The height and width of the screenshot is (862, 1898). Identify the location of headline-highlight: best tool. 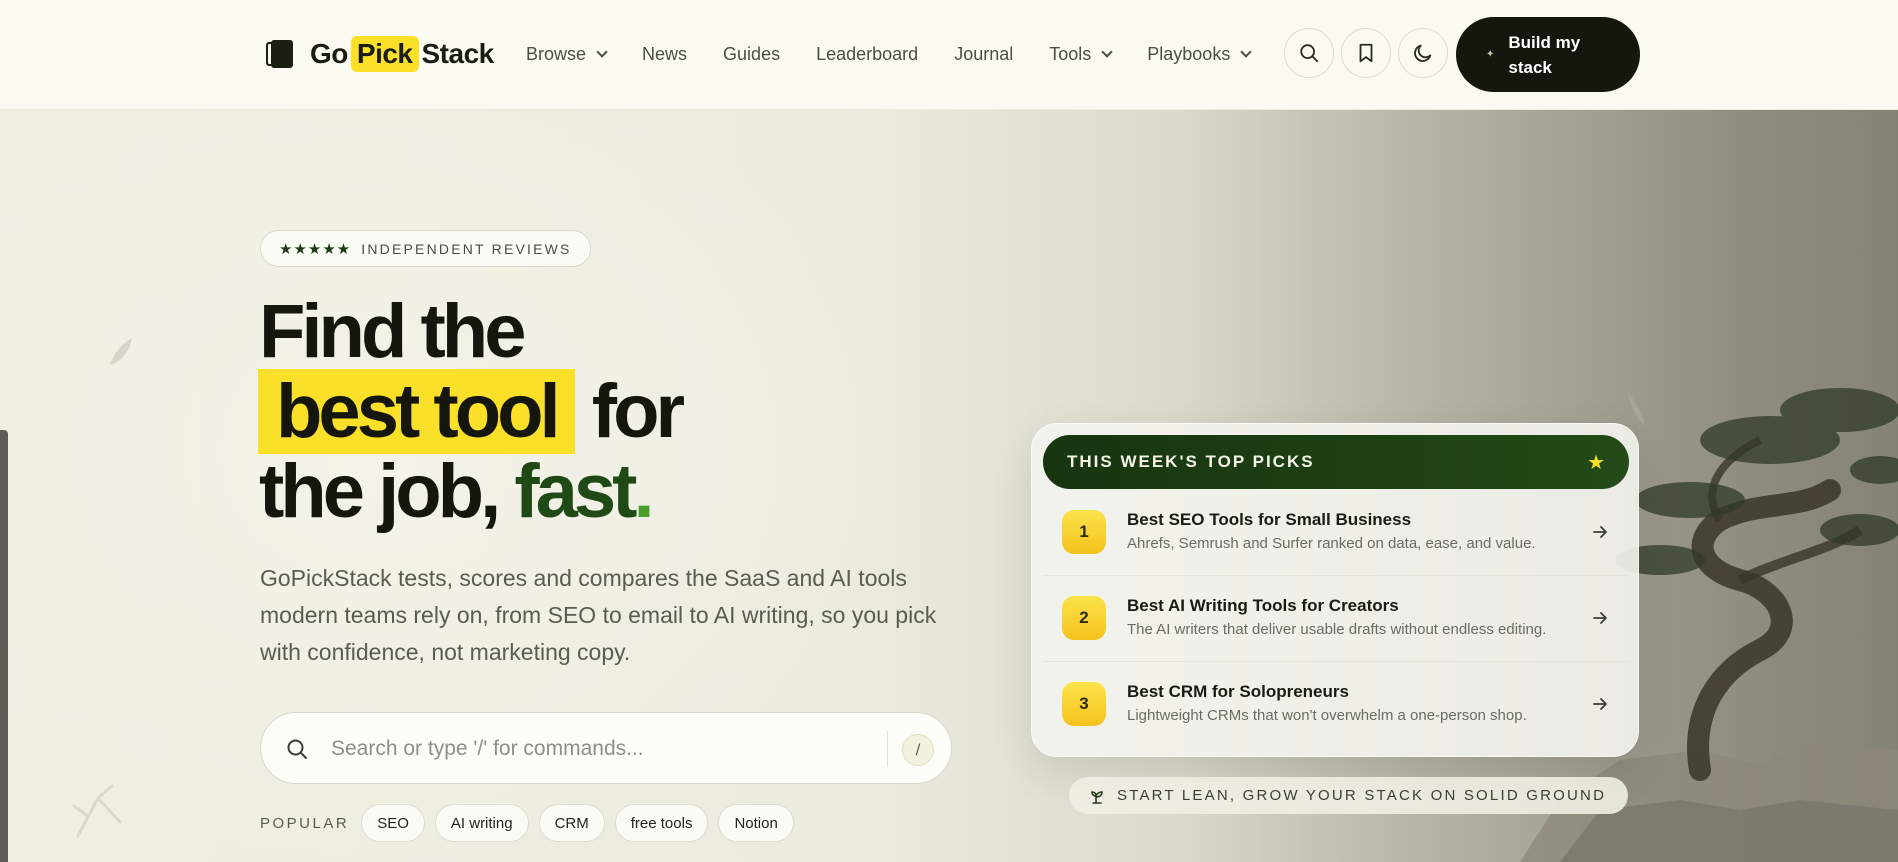
(416, 411).